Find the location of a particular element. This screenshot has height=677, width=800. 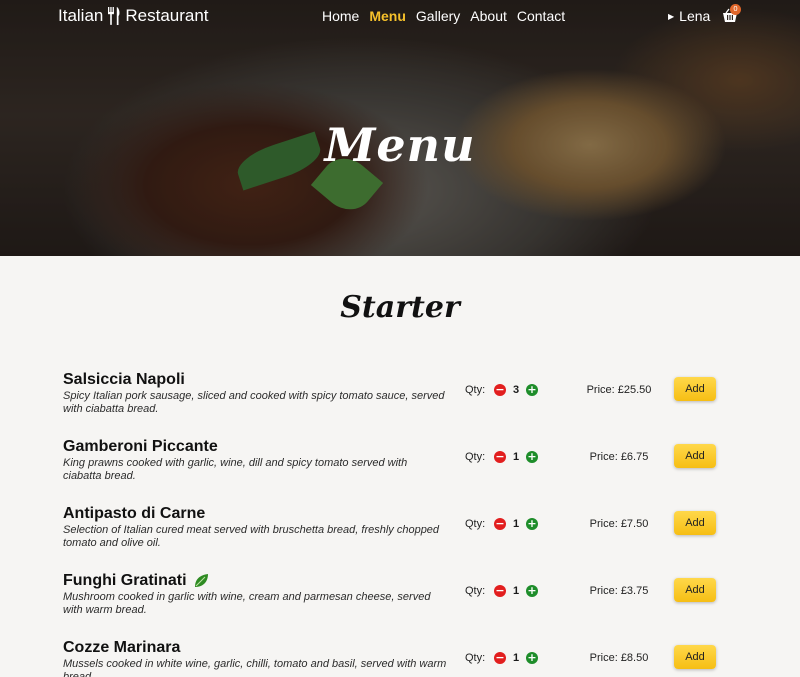

item-price: Price: £25.50 is located at coordinates (619, 390).